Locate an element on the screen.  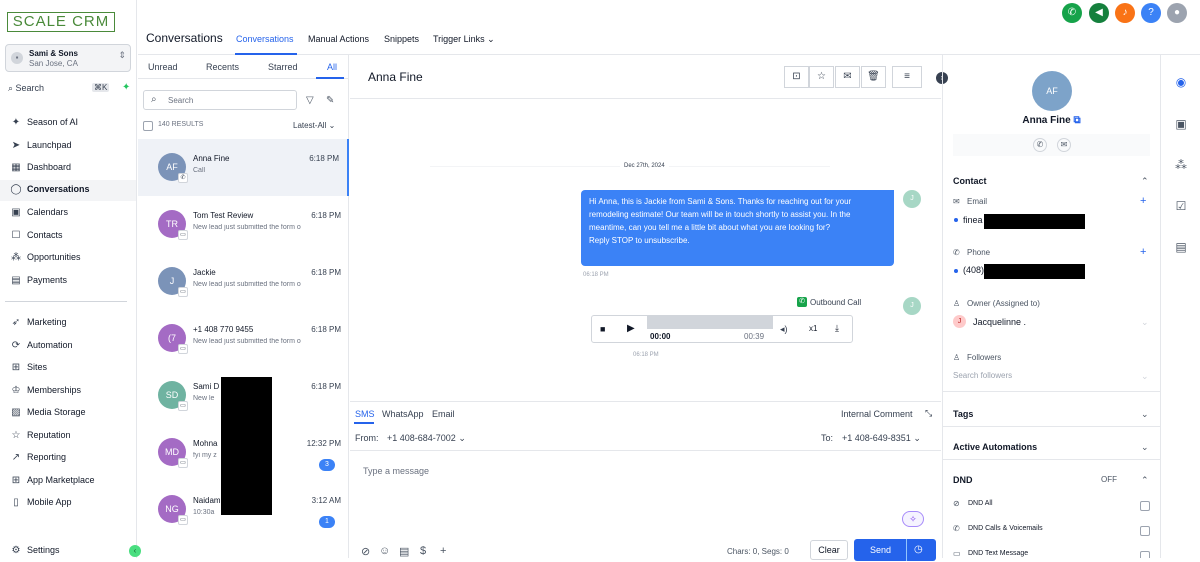
from-label: From: is located at coordinates (367, 438).